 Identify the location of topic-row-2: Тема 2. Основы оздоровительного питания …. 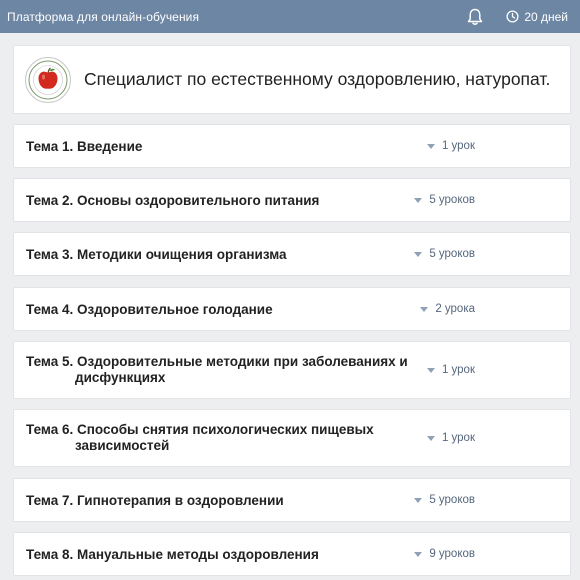
(292, 200).